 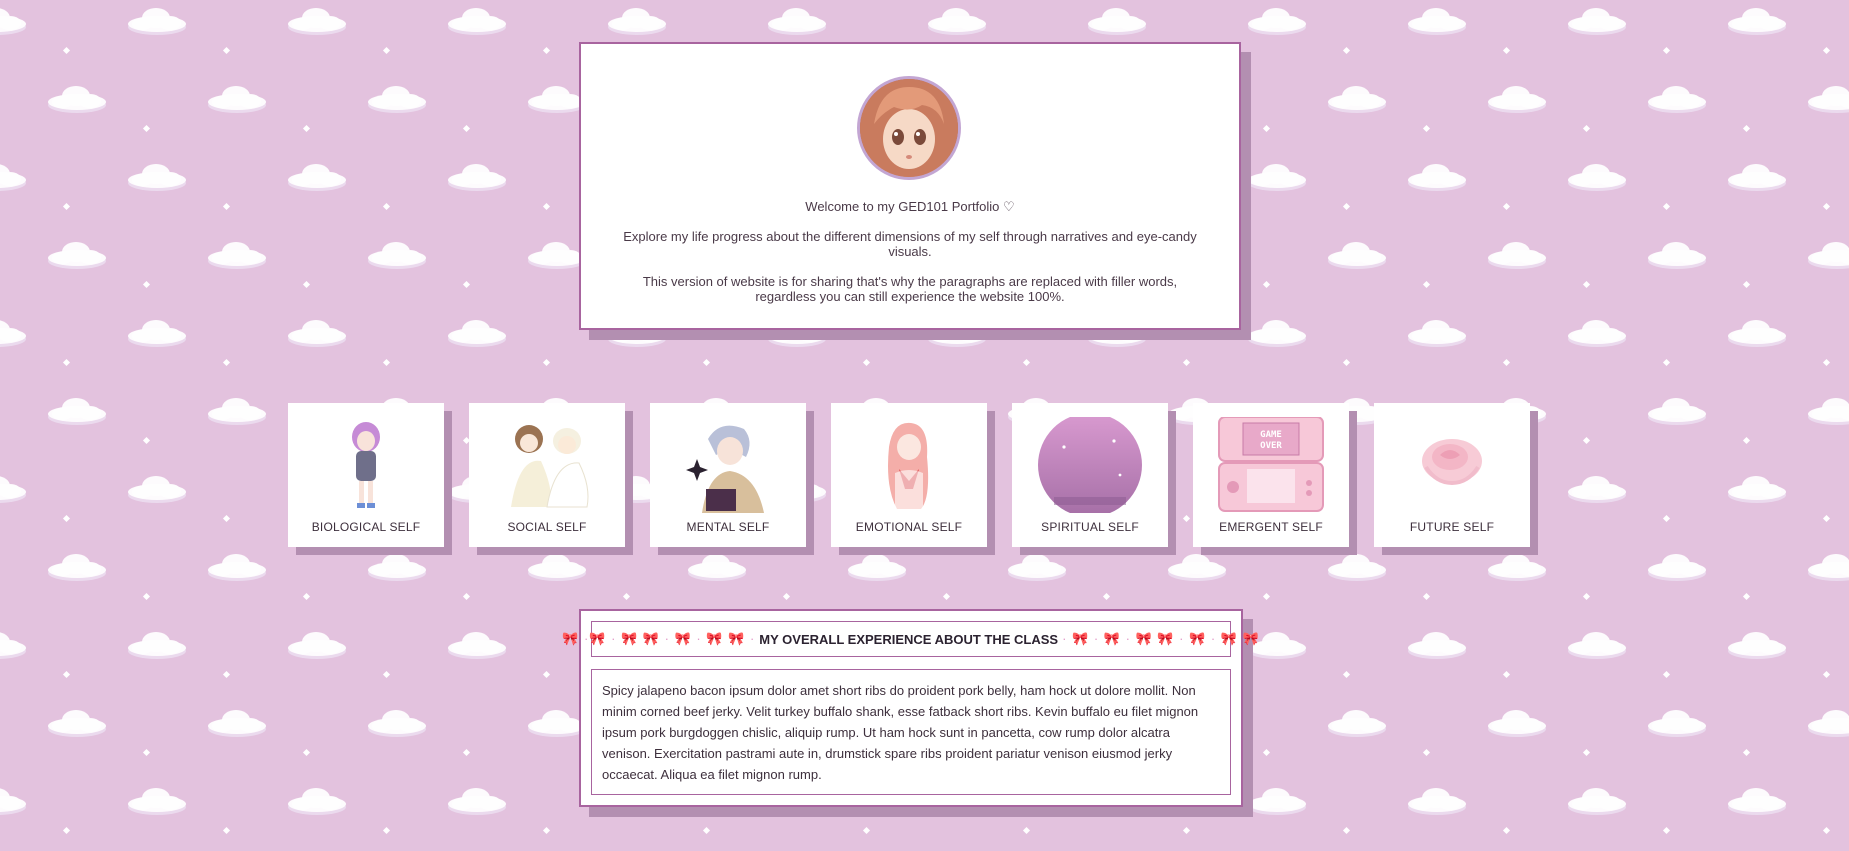 I want to click on tile-spiritual-self: SPIRITUAL SELF, so click(x=1090, y=475).